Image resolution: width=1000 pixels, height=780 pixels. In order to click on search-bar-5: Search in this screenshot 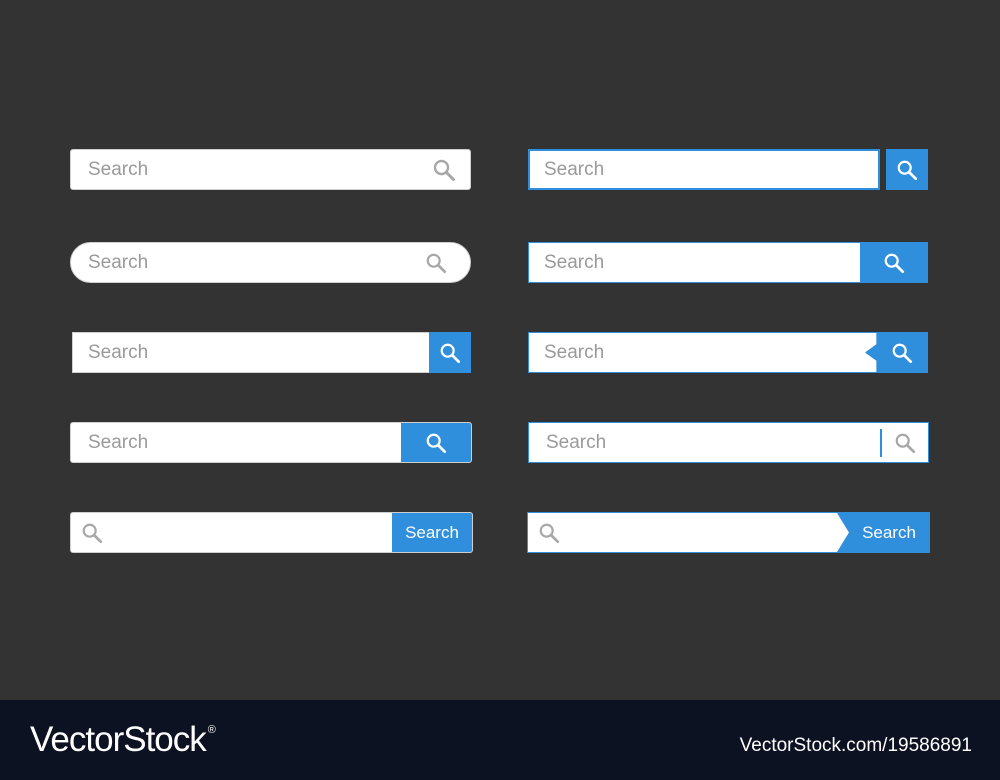, I will do `click(271, 532)`.